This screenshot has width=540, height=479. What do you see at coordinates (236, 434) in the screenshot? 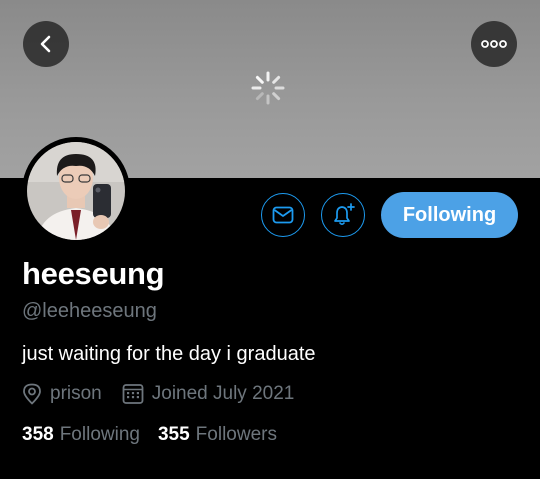
I see `followers-label: Followers` at bounding box center [236, 434].